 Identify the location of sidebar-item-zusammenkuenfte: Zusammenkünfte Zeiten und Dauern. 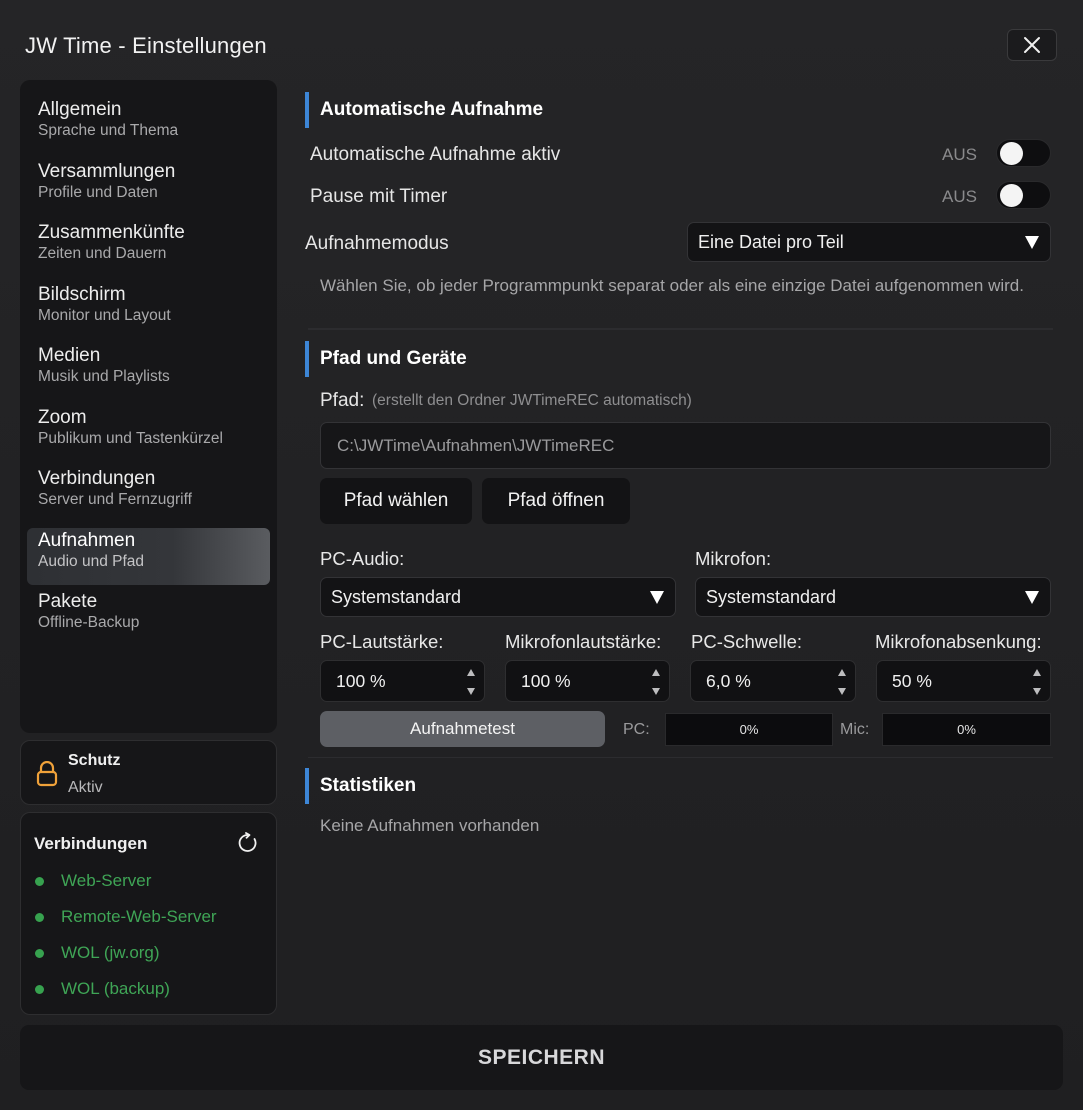
(148, 251).